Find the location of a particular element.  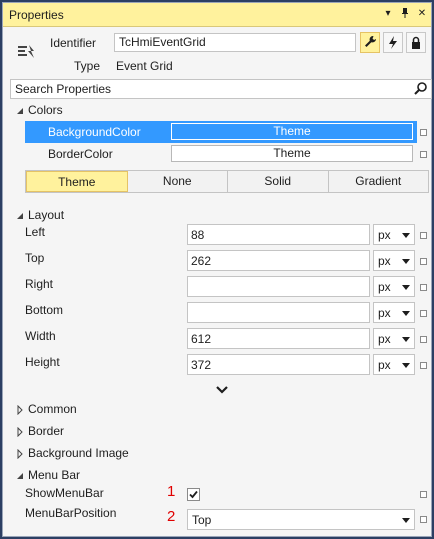

segment-gradient: Gradient is located at coordinates (378, 181).